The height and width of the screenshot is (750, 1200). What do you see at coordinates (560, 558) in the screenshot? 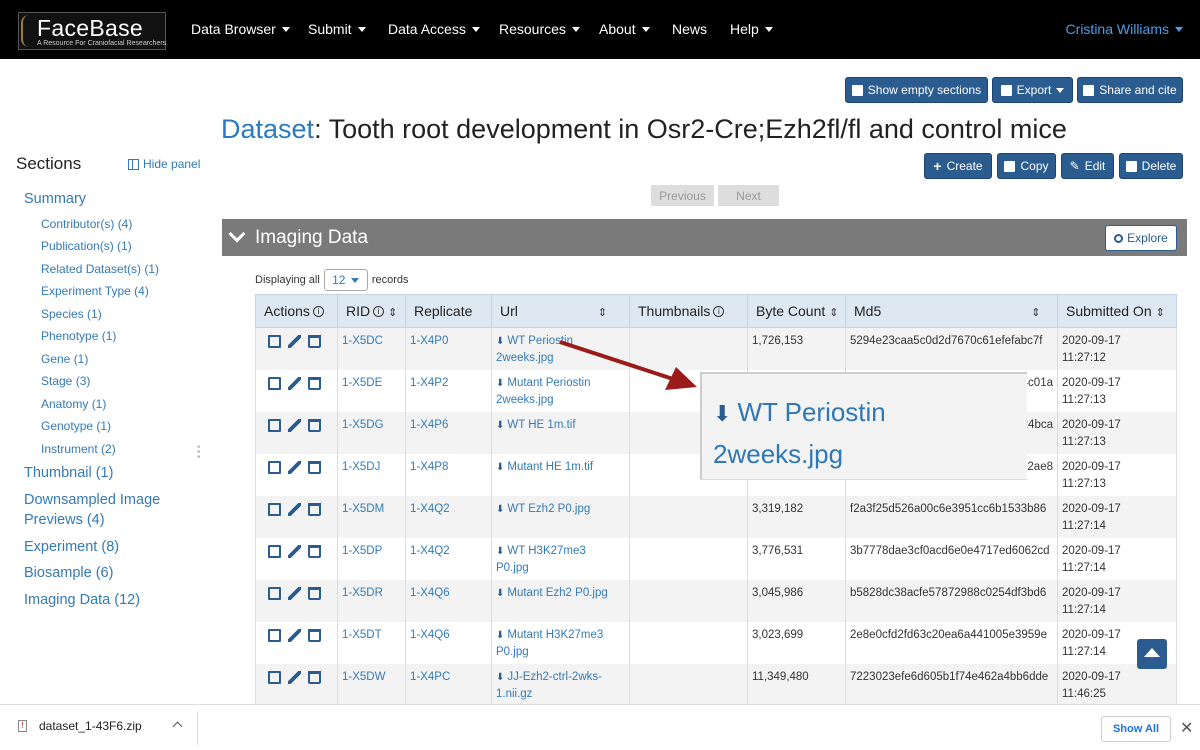
I see `url-download-link: ⬇ WT H3K27me3 P0.jpg` at bounding box center [560, 558].